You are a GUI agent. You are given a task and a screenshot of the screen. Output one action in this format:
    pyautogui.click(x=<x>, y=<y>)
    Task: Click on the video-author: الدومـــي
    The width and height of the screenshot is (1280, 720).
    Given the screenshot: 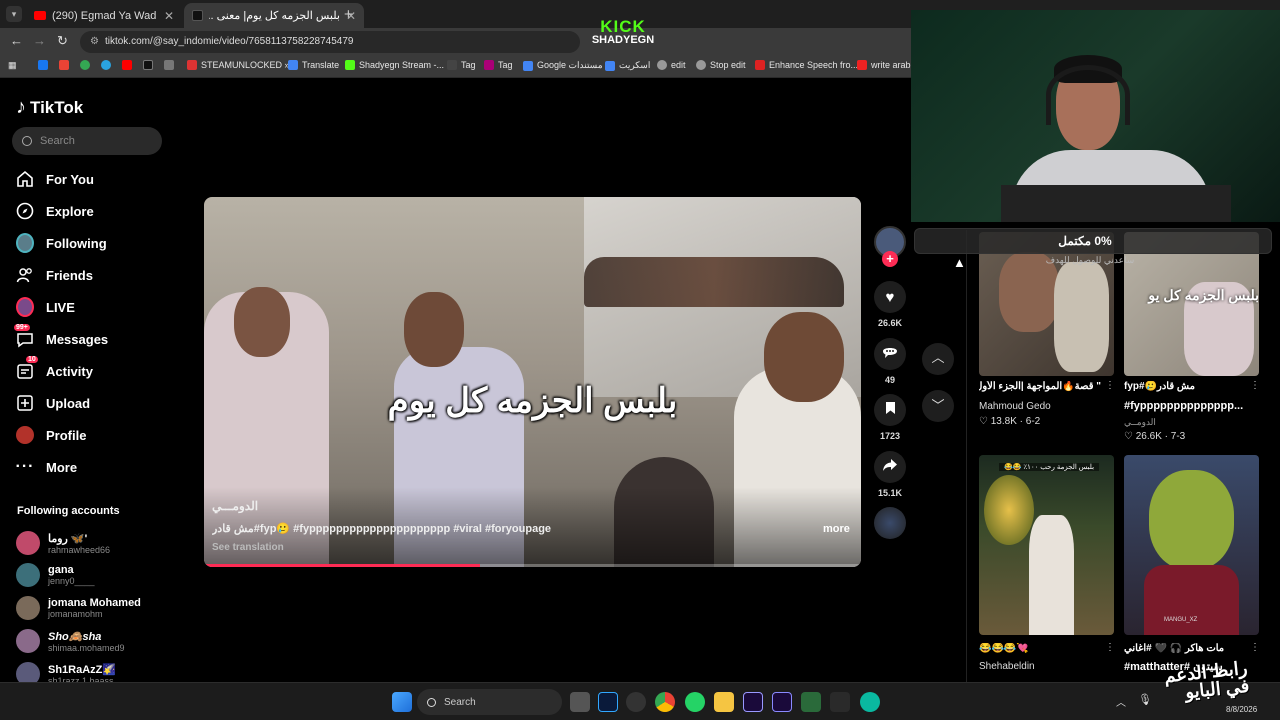 What is the action you would take?
    pyautogui.click(x=235, y=506)
    